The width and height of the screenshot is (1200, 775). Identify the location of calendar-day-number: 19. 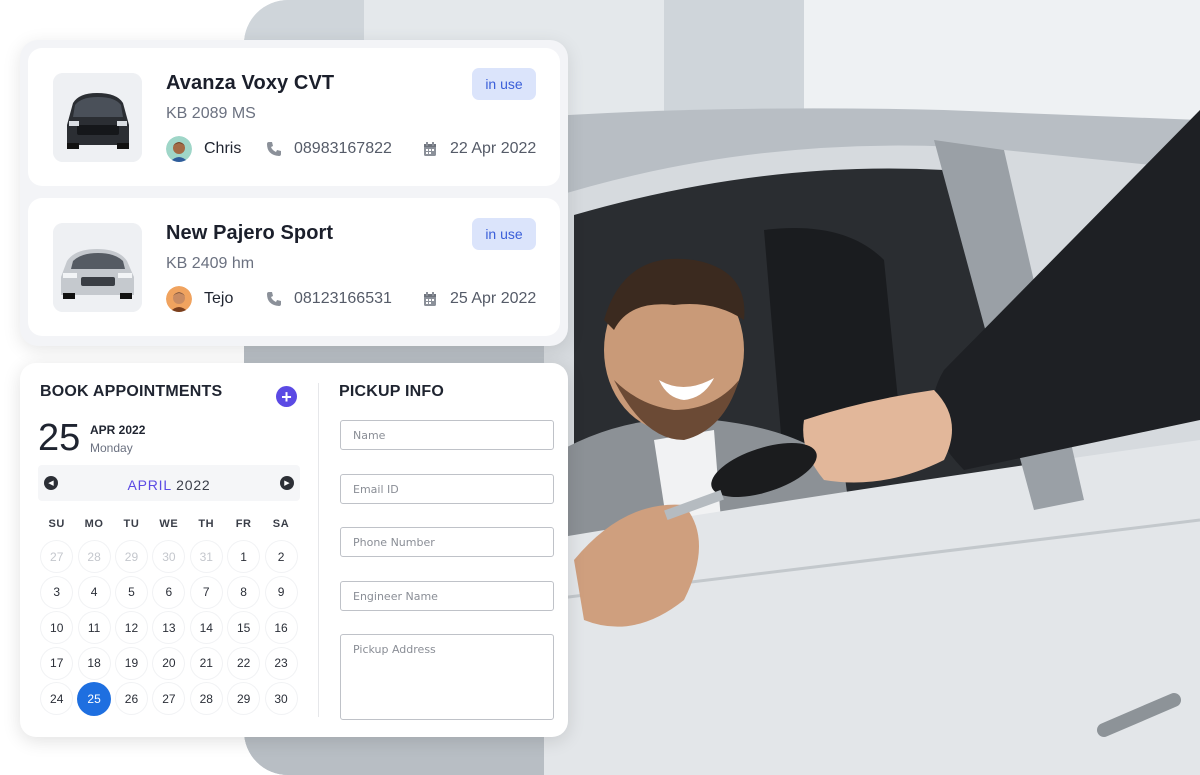
(131, 663).